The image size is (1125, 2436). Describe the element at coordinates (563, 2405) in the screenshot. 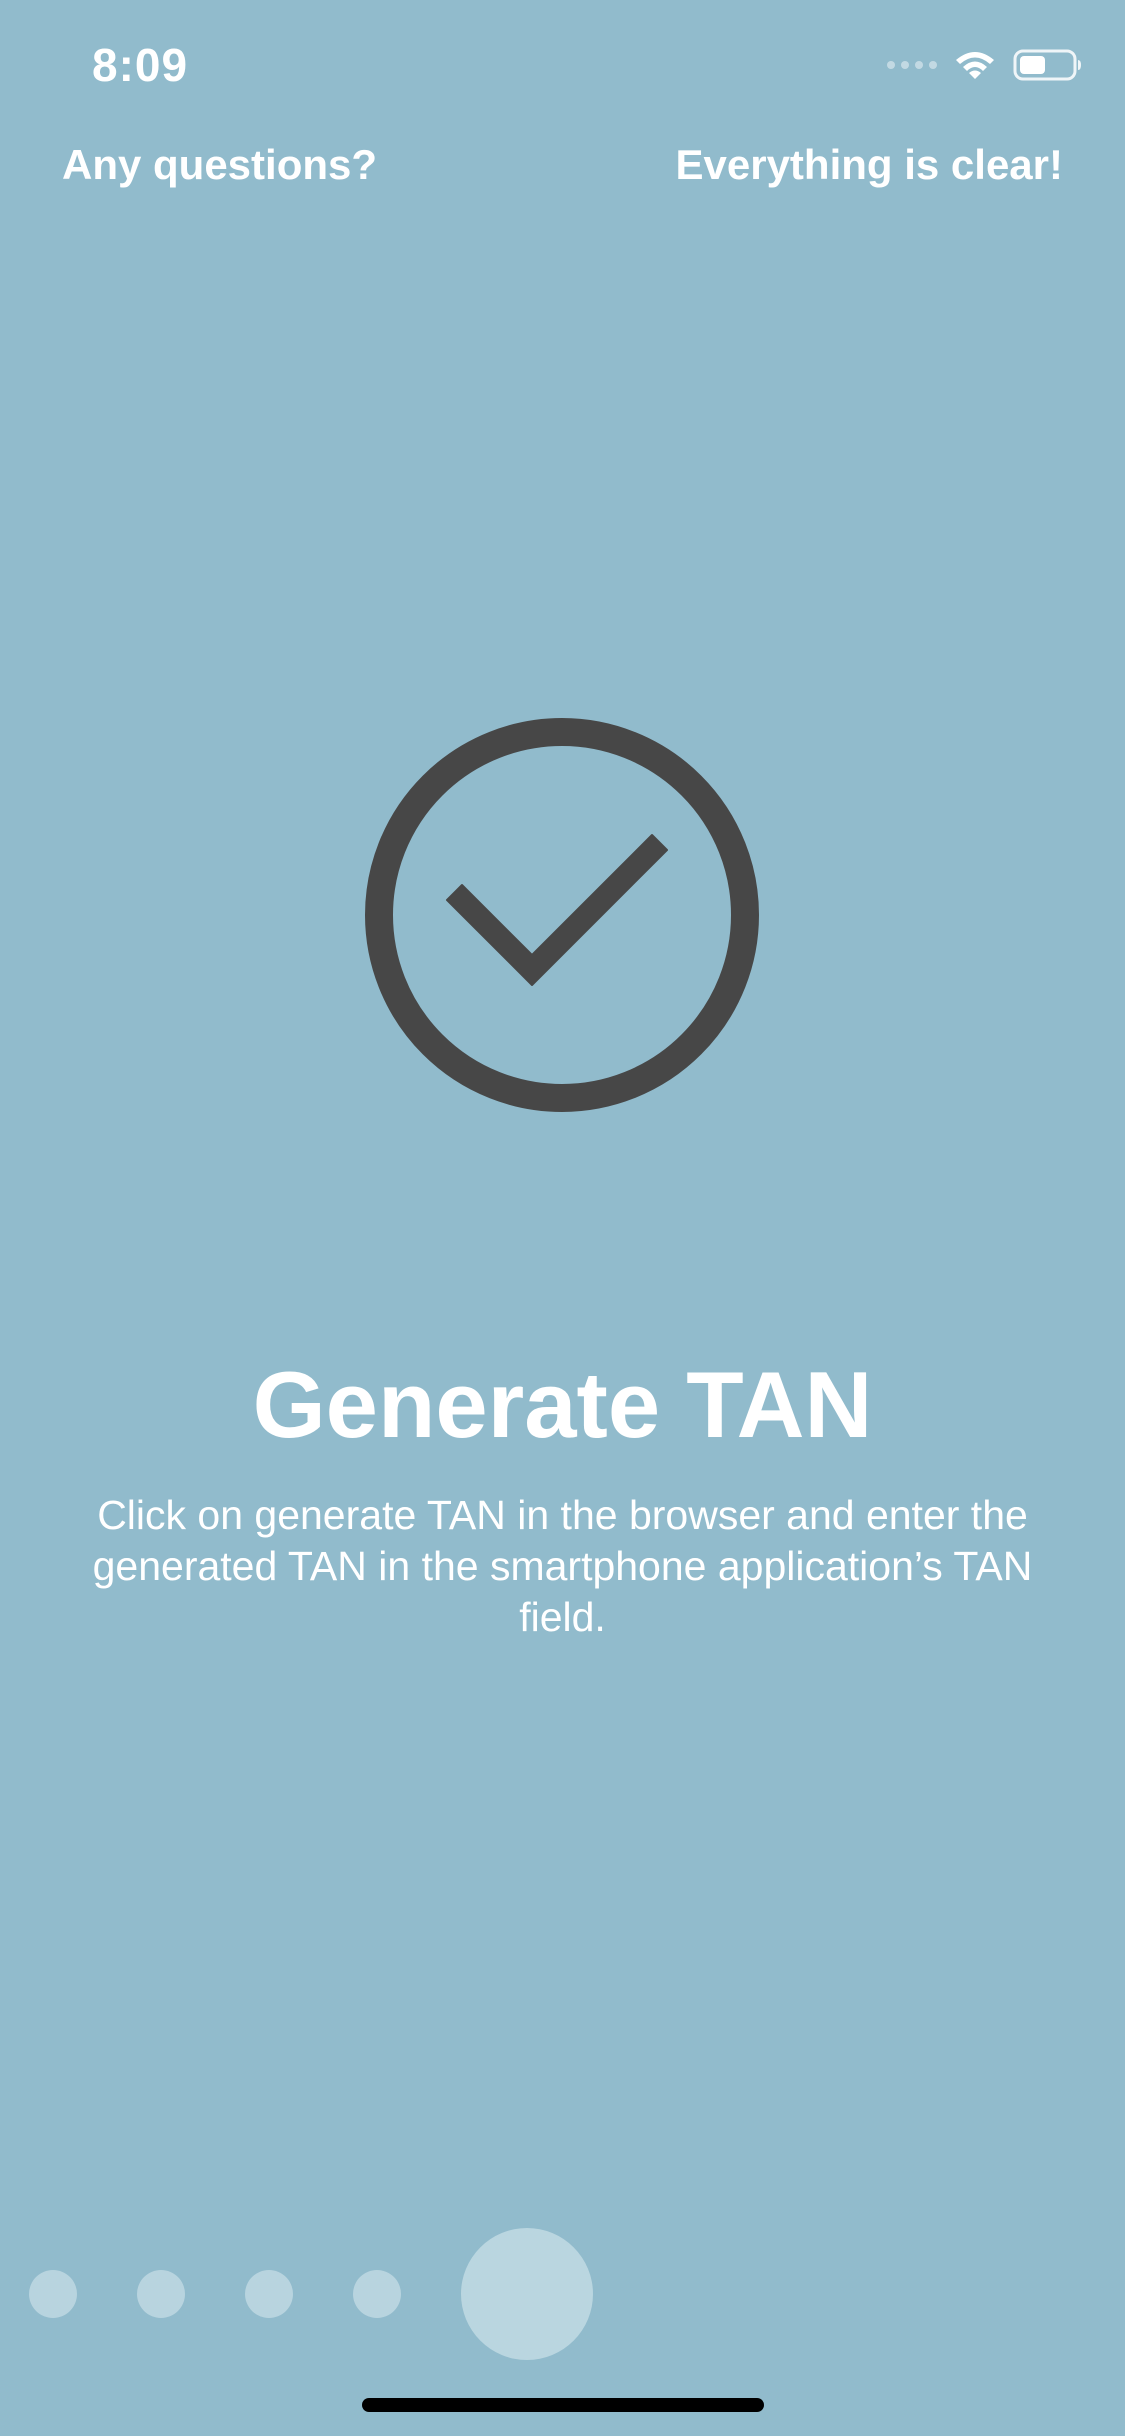

I see `home-indicator` at that location.